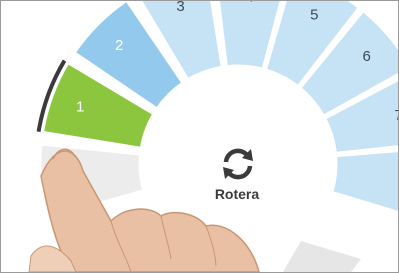 The width and height of the screenshot is (399, 273). What do you see at coordinates (80, 107) in the screenshot?
I see `dial-segment-label-1: 1` at bounding box center [80, 107].